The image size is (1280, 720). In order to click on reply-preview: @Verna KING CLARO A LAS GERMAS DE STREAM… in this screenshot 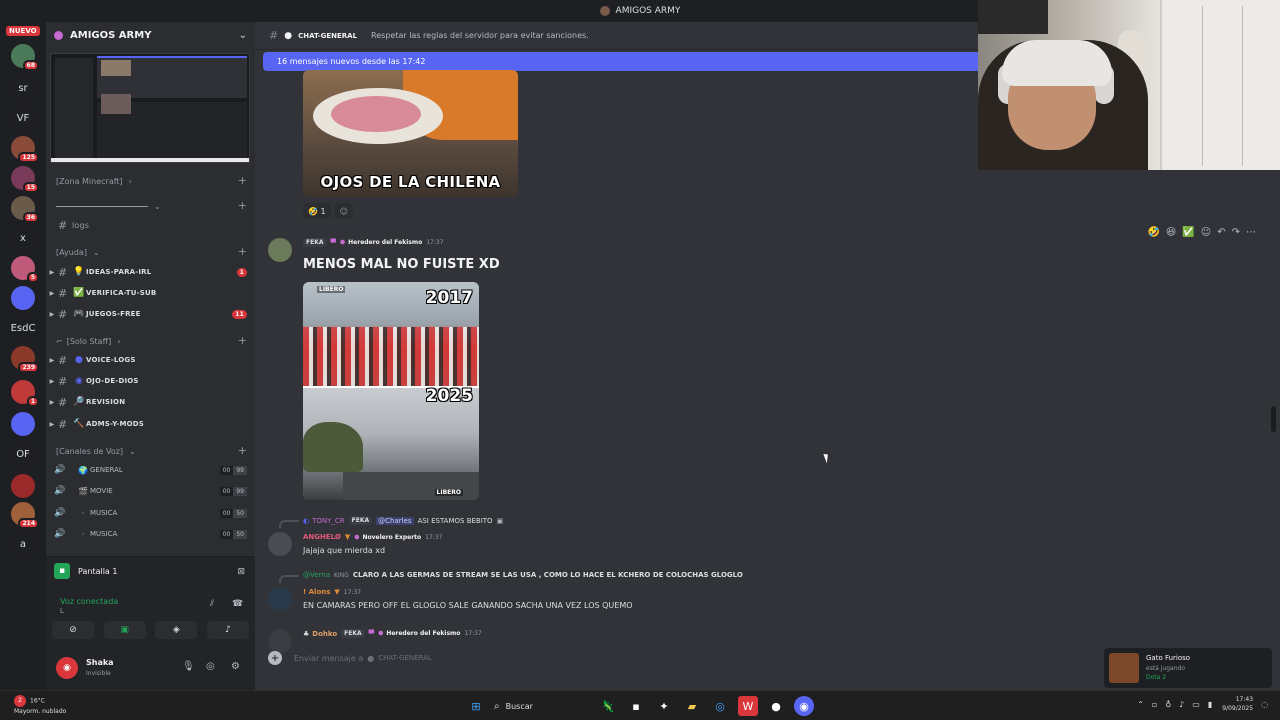, I will do `click(523, 575)`.